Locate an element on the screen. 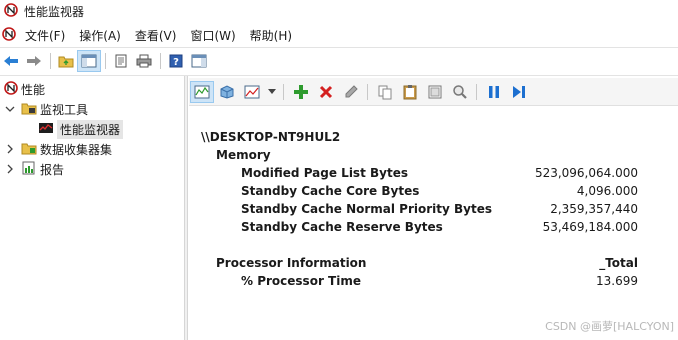 Image resolution: width=678 pixels, height=340 pixels. change-graph-type-button is located at coordinates (252, 92).